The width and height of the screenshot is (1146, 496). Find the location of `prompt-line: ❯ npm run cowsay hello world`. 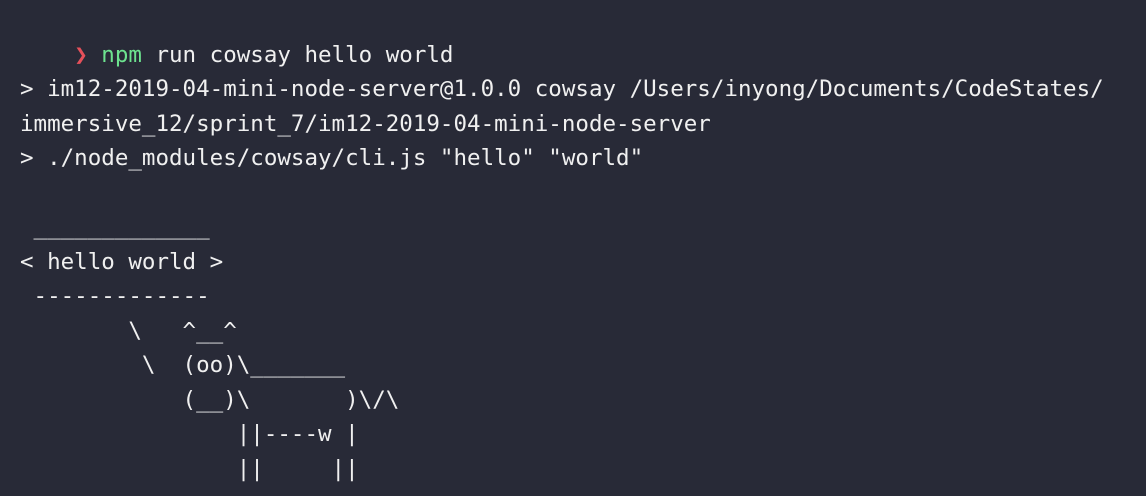

prompt-line: ❯ npm run cowsay hello world is located at coordinates (583, 35).